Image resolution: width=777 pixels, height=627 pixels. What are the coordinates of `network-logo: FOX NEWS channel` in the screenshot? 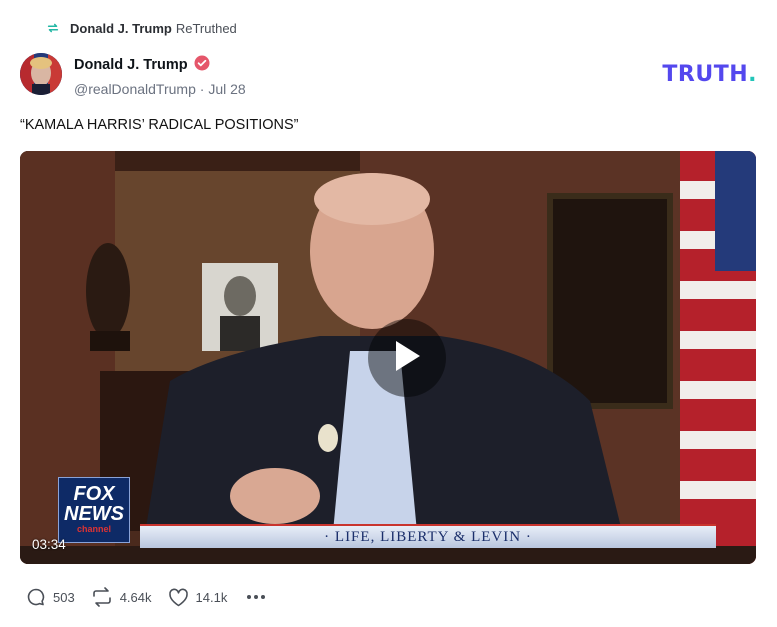 It's located at (94, 510).